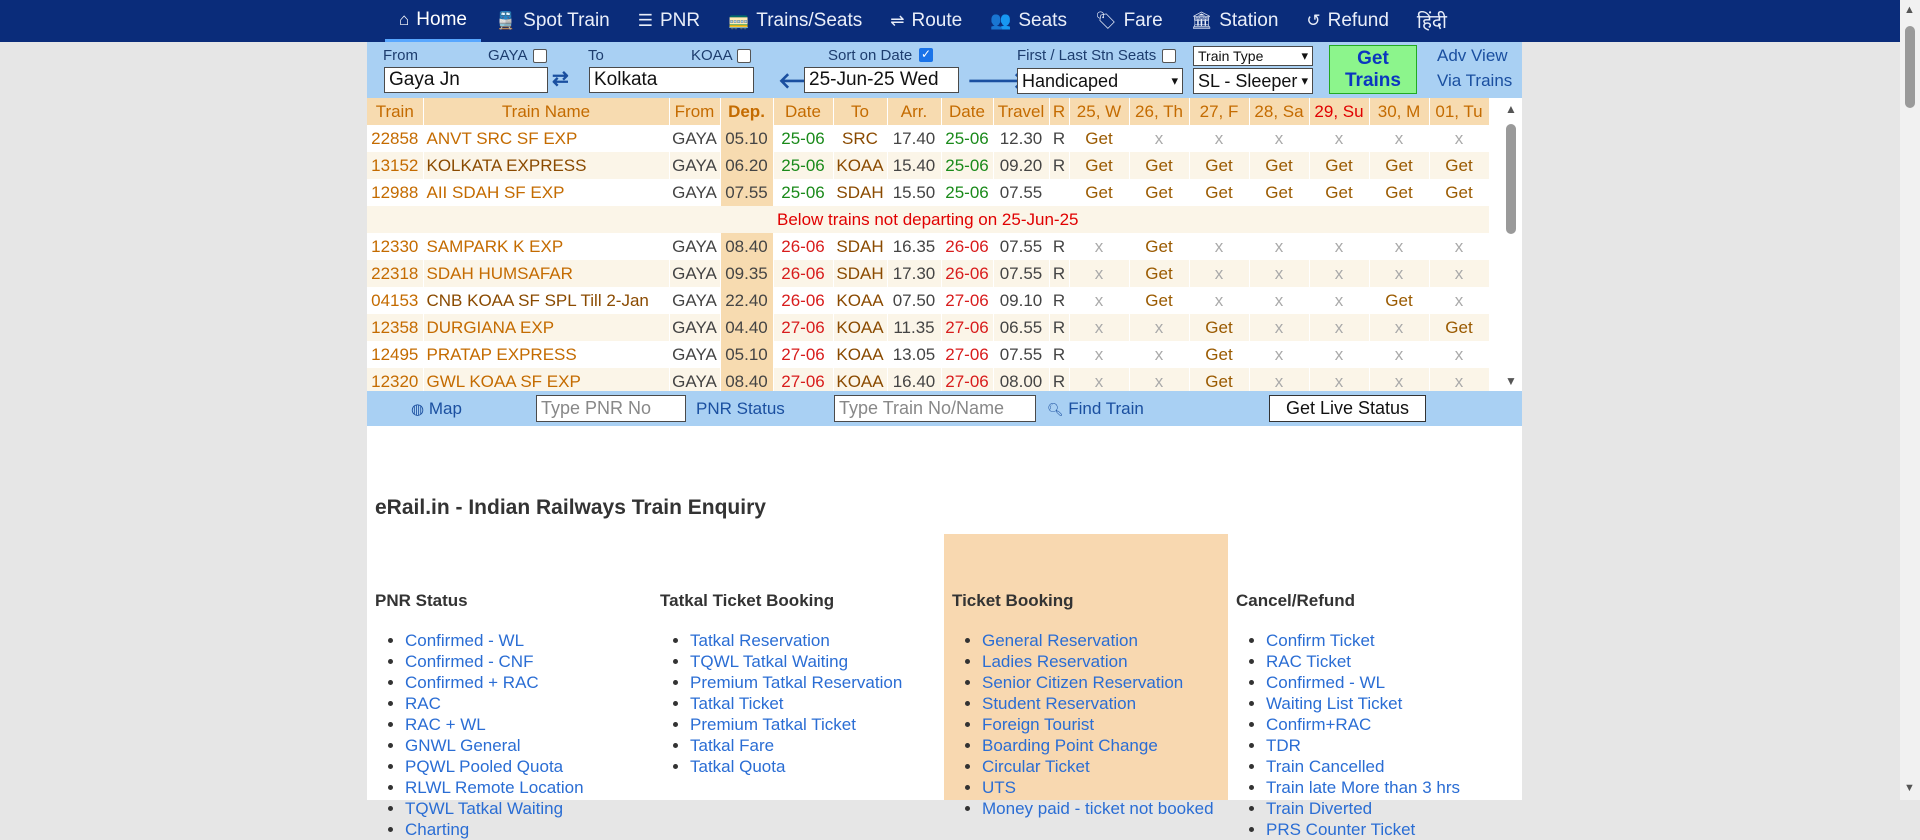  I want to click on train-number: 12988, so click(395, 192).